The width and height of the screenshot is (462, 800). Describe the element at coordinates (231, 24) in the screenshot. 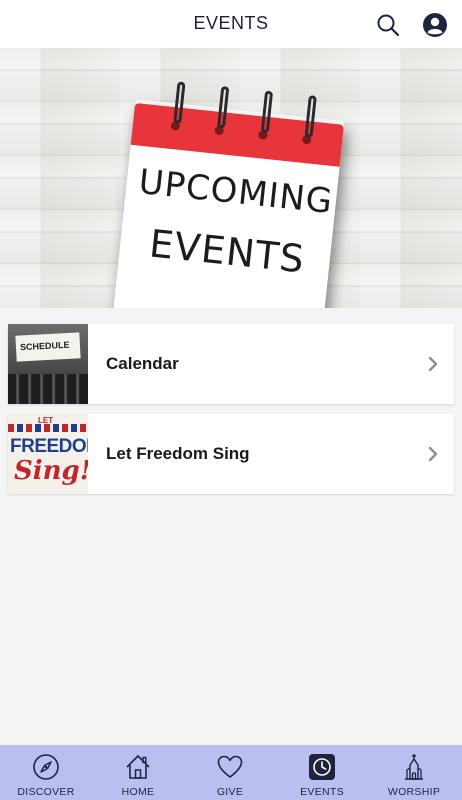

I see `top-bar: EVENTS` at that location.